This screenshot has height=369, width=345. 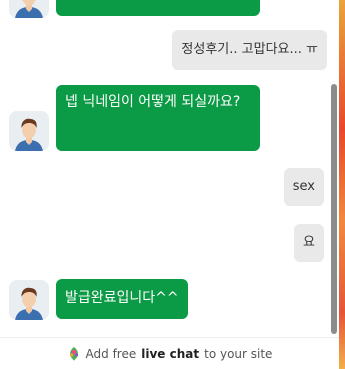 I want to click on visitor-message: 요, so click(x=309, y=243).